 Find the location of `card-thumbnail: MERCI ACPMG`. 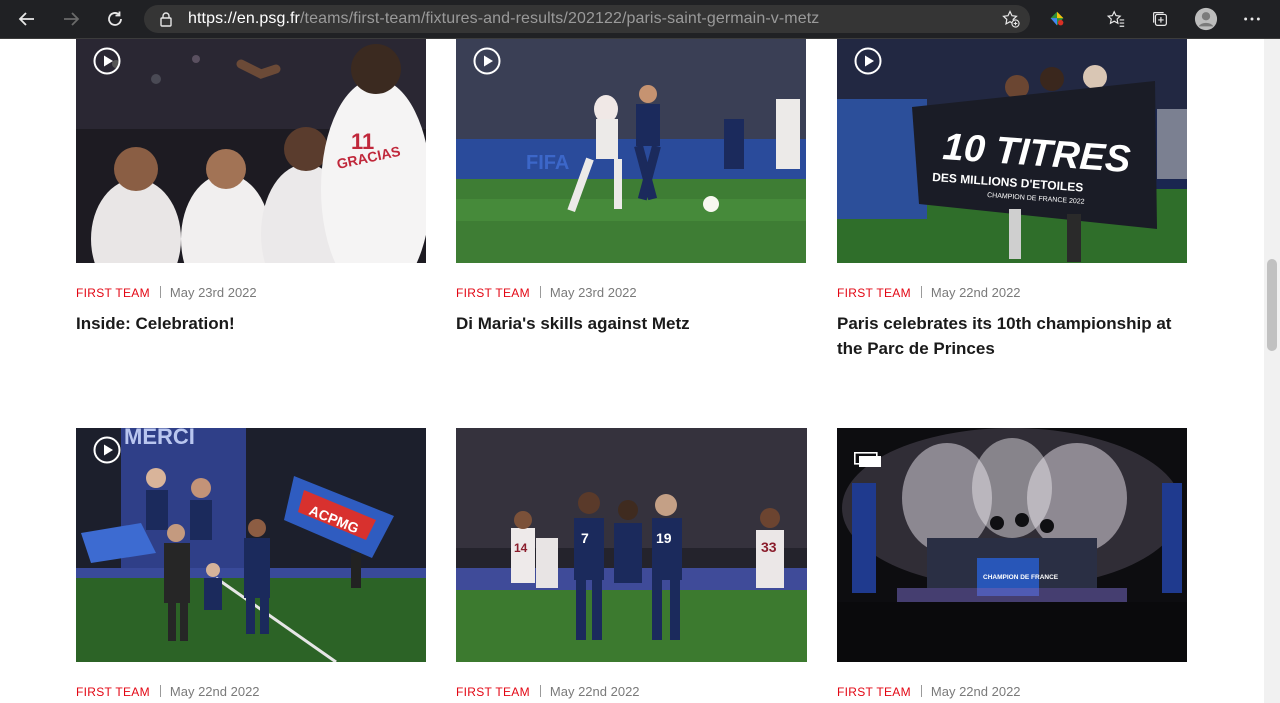

card-thumbnail: MERCI ACPMG is located at coordinates (251, 545).